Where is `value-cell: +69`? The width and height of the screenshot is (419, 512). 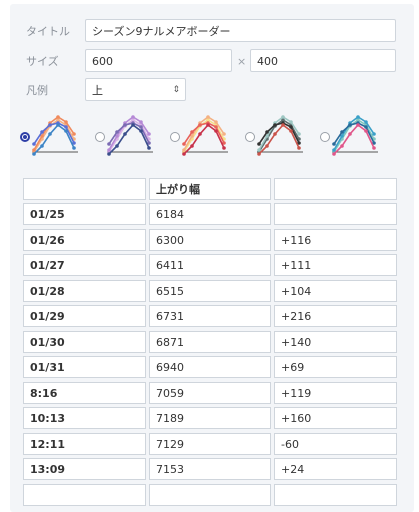 value-cell: +69 is located at coordinates (335, 367).